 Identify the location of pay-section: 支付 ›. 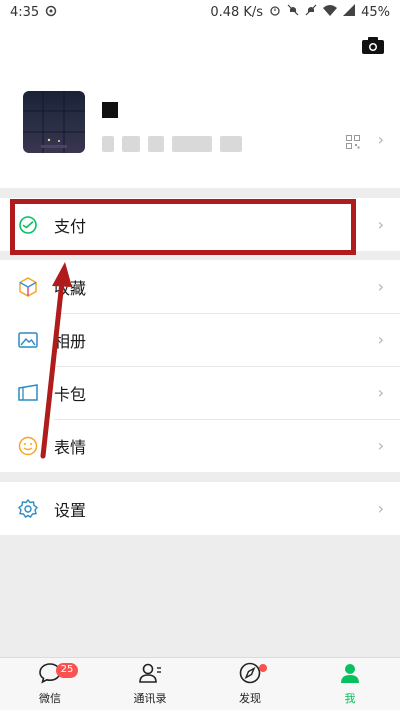
(200, 224).